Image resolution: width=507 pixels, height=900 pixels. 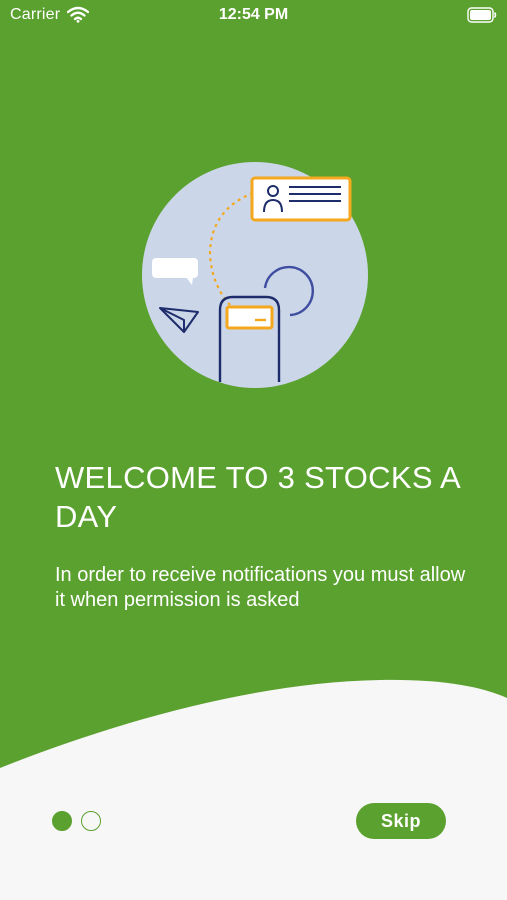 What do you see at coordinates (401, 821) in the screenshot?
I see `skip-button: Skip` at bounding box center [401, 821].